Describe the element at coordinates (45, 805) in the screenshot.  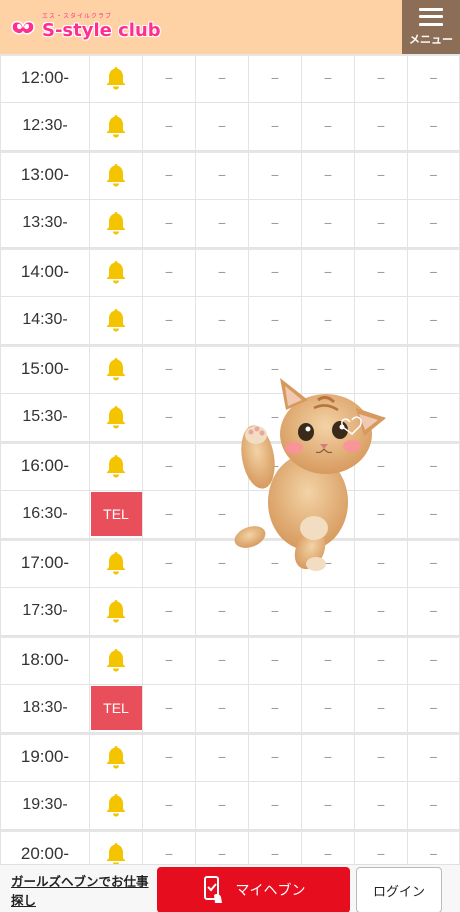
I see `time-slot-label: 19:30-` at that location.